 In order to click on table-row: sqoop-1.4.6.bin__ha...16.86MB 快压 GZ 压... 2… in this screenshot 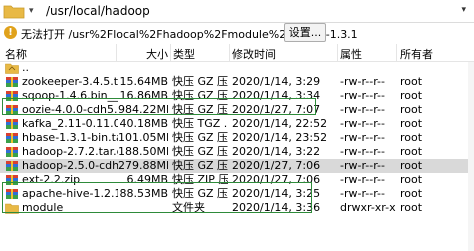, I will do `click(237, 96)`.